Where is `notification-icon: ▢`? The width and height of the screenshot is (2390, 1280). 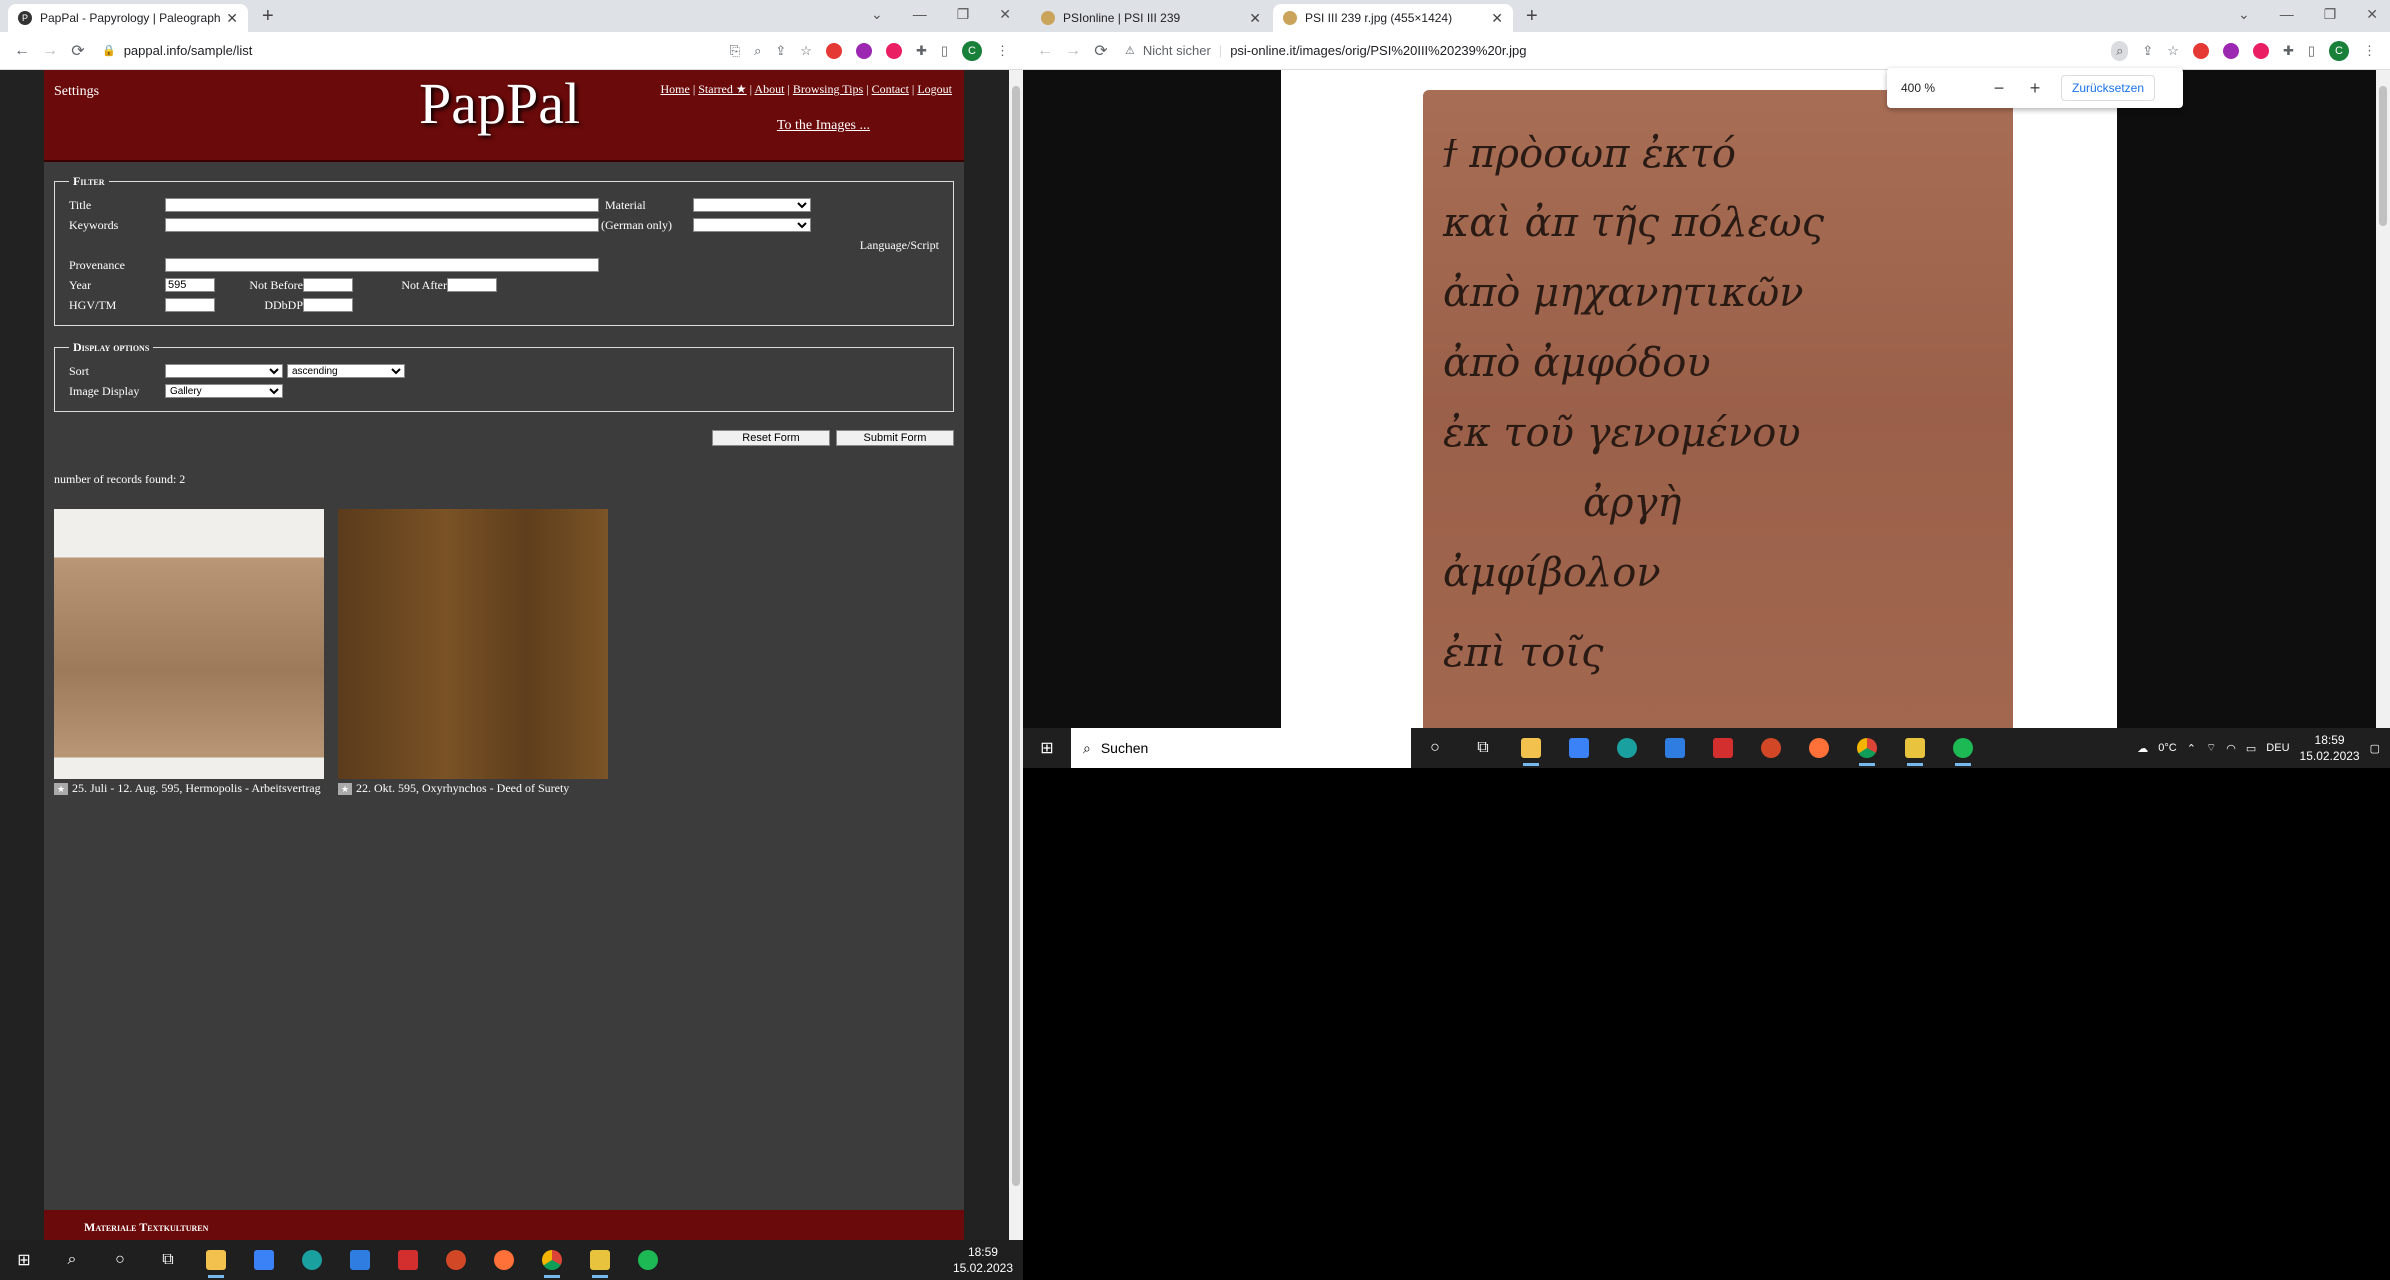 notification-icon: ▢ is located at coordinates (2375, 748).